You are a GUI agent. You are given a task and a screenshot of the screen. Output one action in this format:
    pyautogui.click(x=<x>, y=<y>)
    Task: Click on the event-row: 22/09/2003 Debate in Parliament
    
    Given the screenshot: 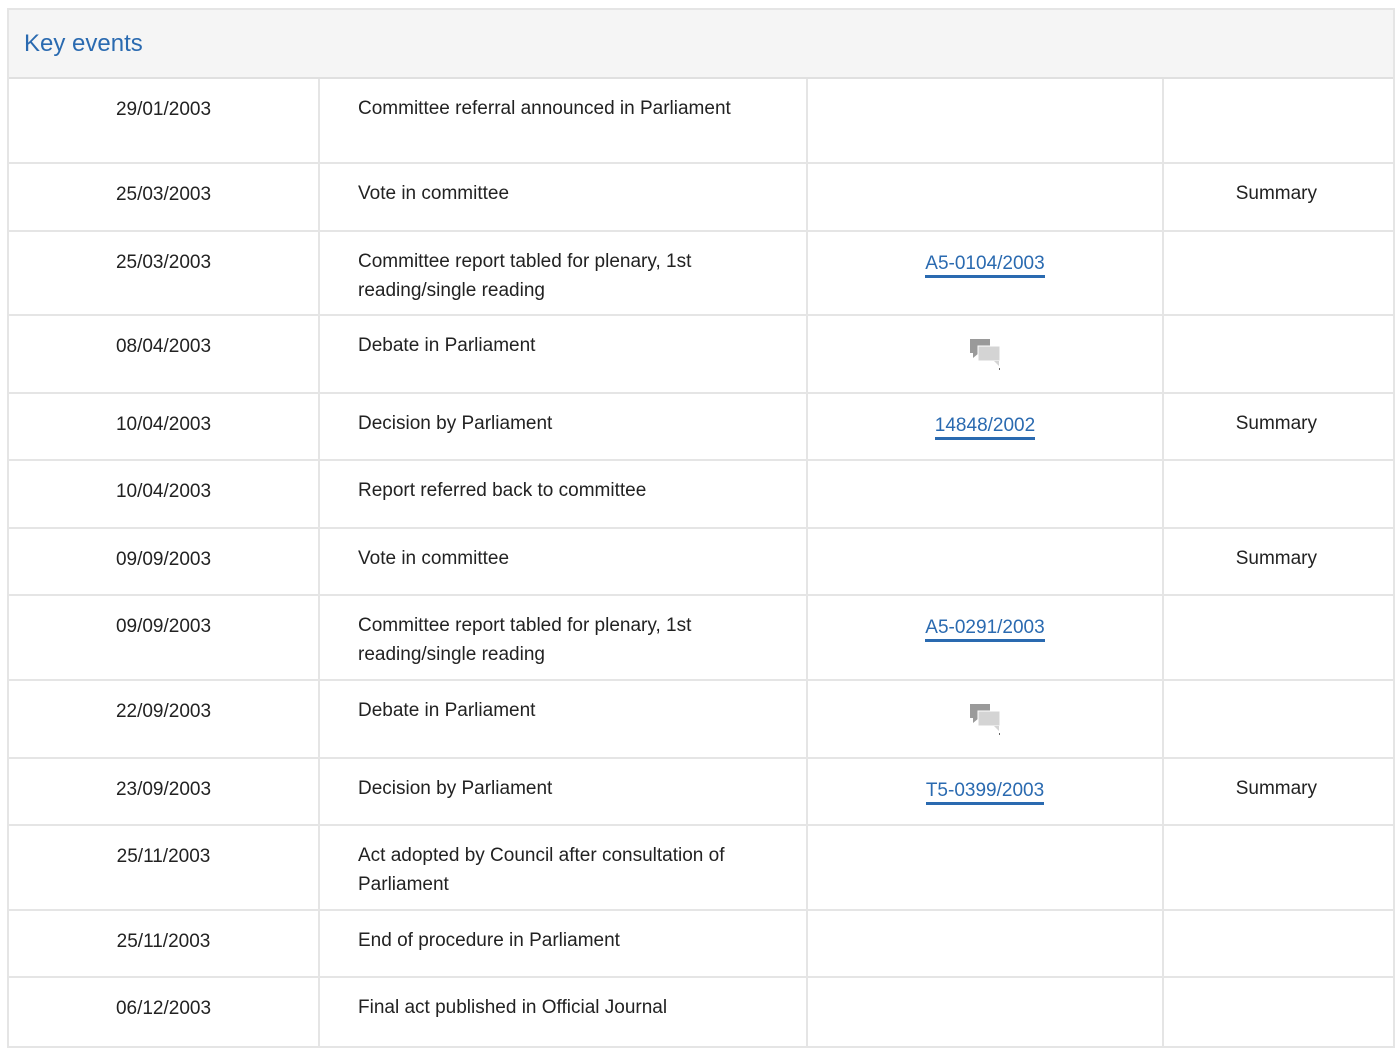 What is the action you would take?
    pyautogui.click(x=701, y=719)
    